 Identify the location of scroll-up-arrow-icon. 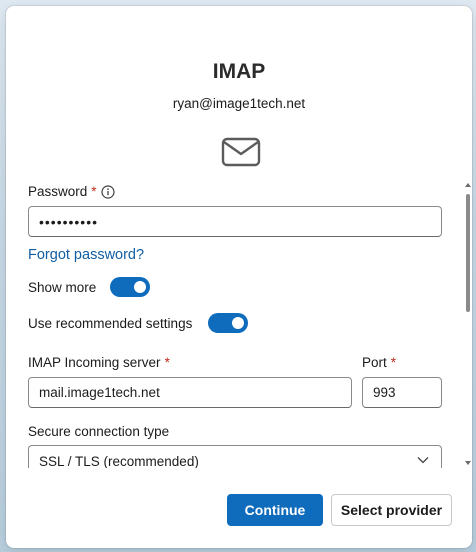
(468, 185).